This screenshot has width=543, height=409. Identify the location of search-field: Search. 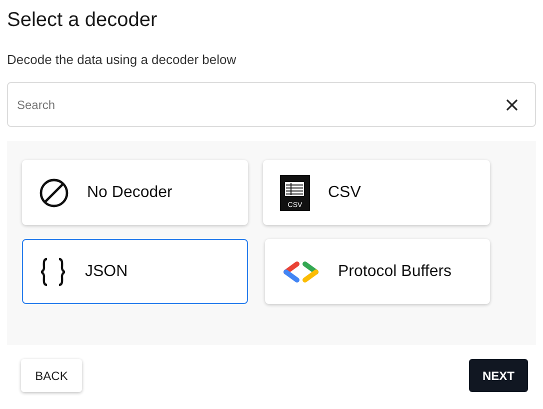
(271, 104).